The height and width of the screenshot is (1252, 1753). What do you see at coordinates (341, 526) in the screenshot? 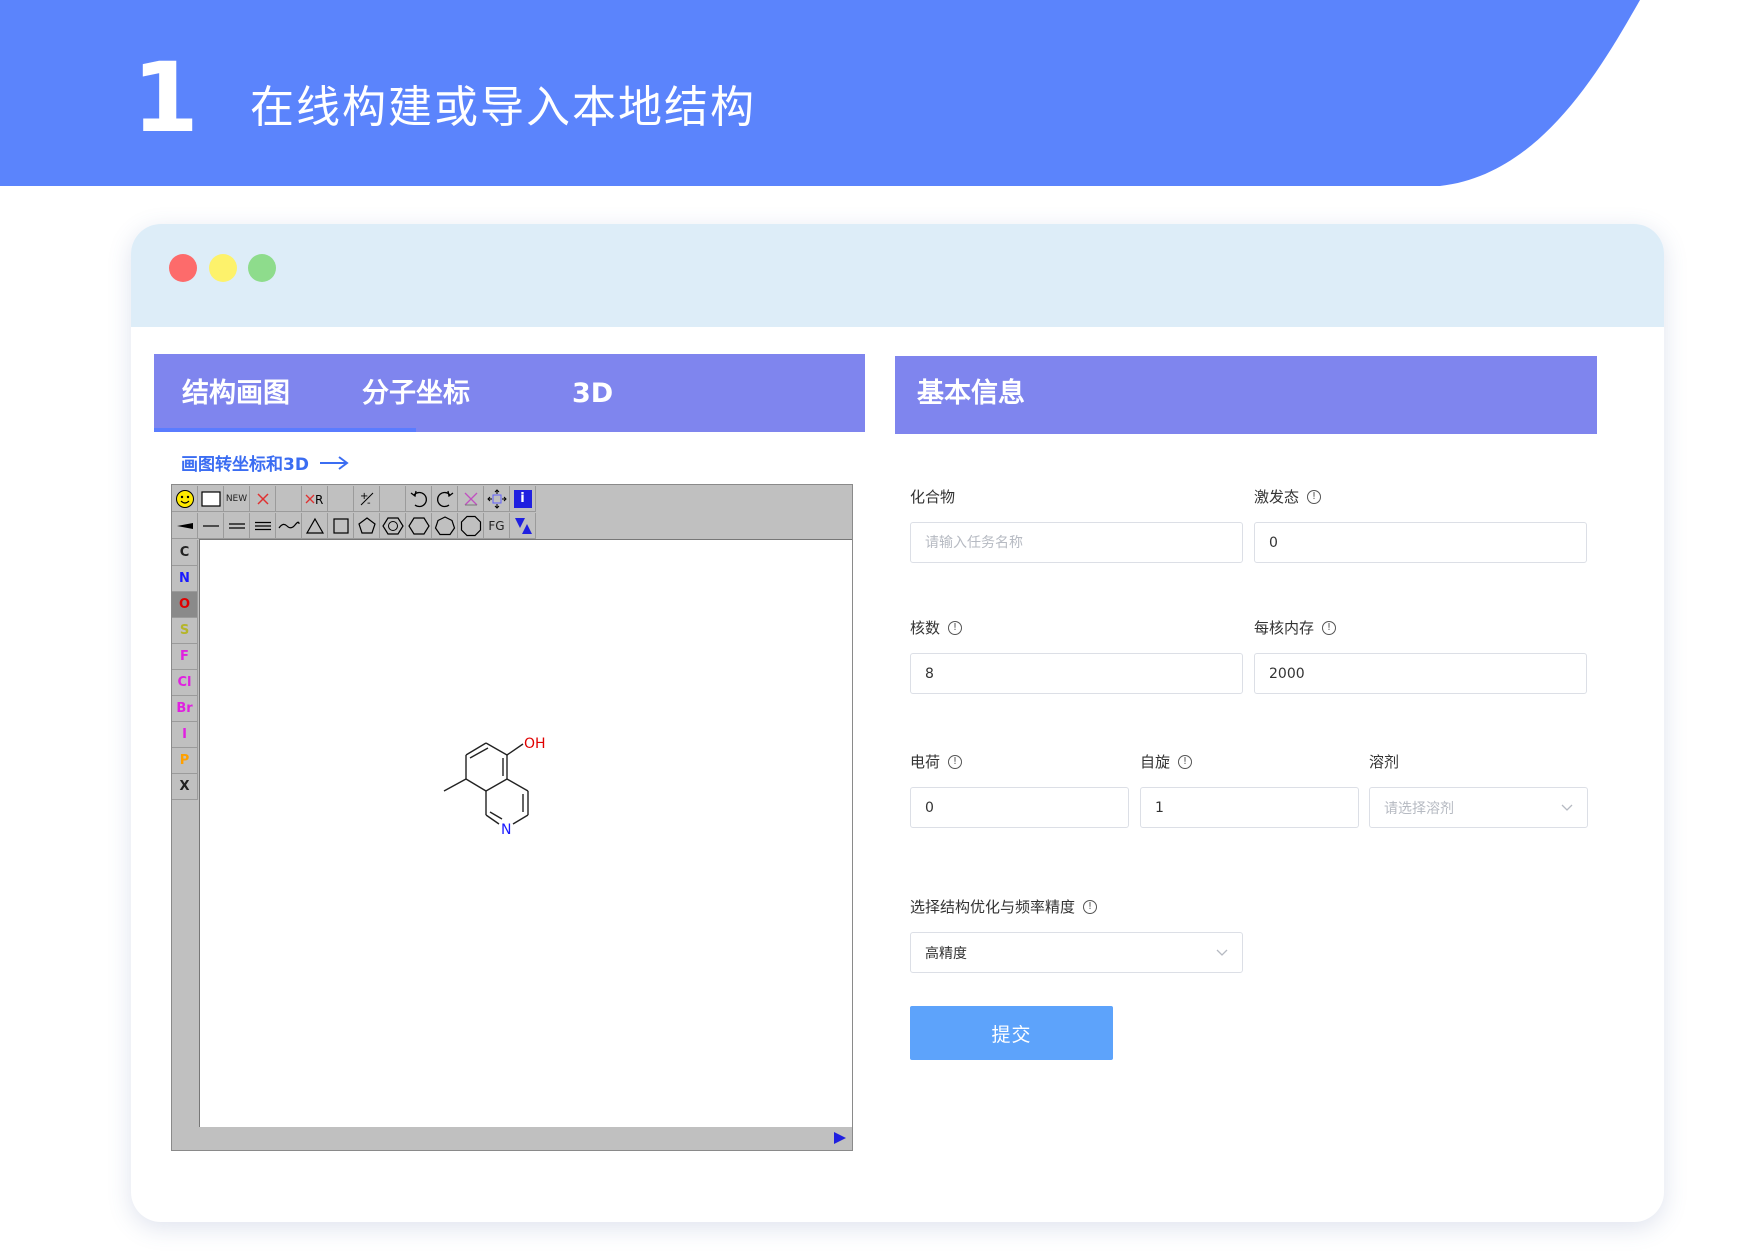
I see `square-ring-icon` at bounding box center [341, 526].